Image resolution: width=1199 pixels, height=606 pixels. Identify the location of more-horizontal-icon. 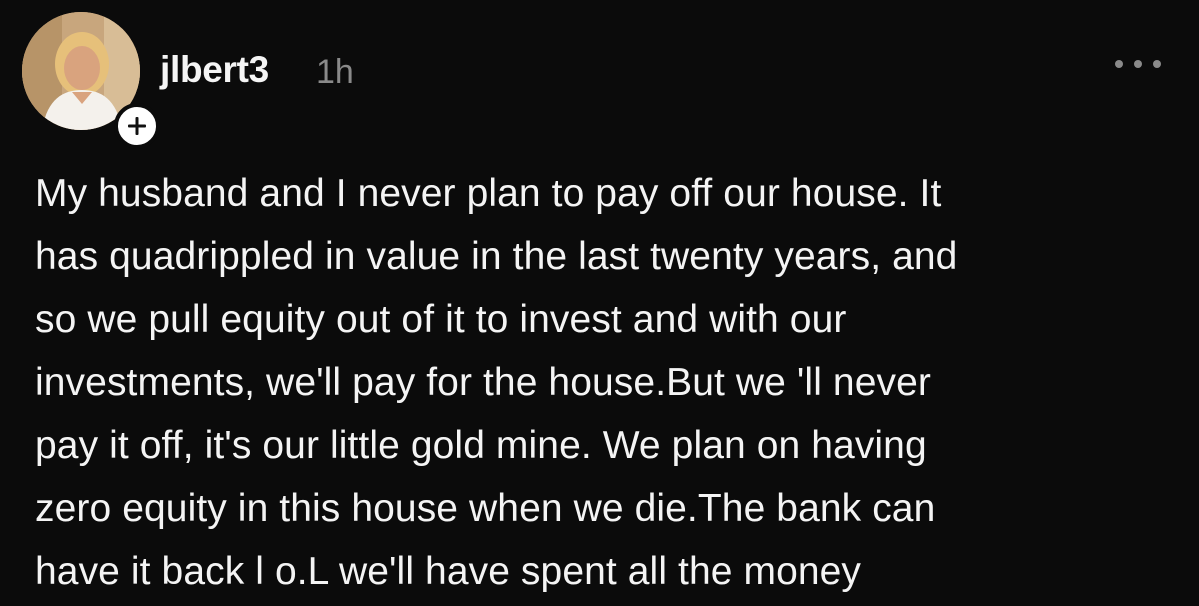
(1138, 64).